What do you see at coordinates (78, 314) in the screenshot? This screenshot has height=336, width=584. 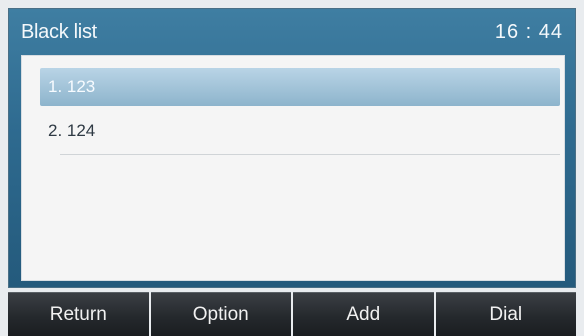 I see `return-button: Return` at bounding box center [78, 314].